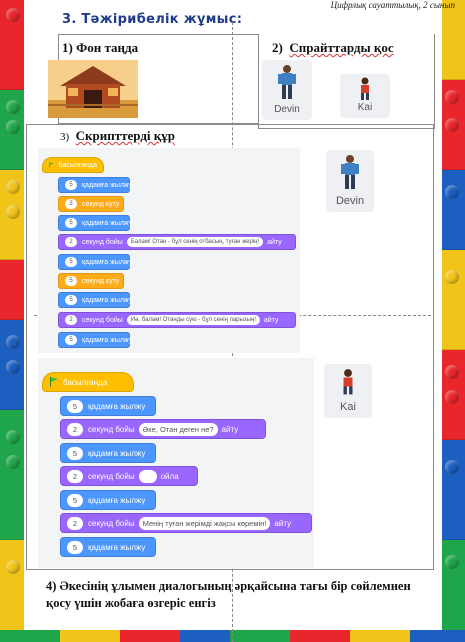 This screenshot has height=642, width=465. What do you see at coordinates (93, 89) in the screenshot?
I see `barn-backdrop-thumbnail` at bounding box center [93, 89].